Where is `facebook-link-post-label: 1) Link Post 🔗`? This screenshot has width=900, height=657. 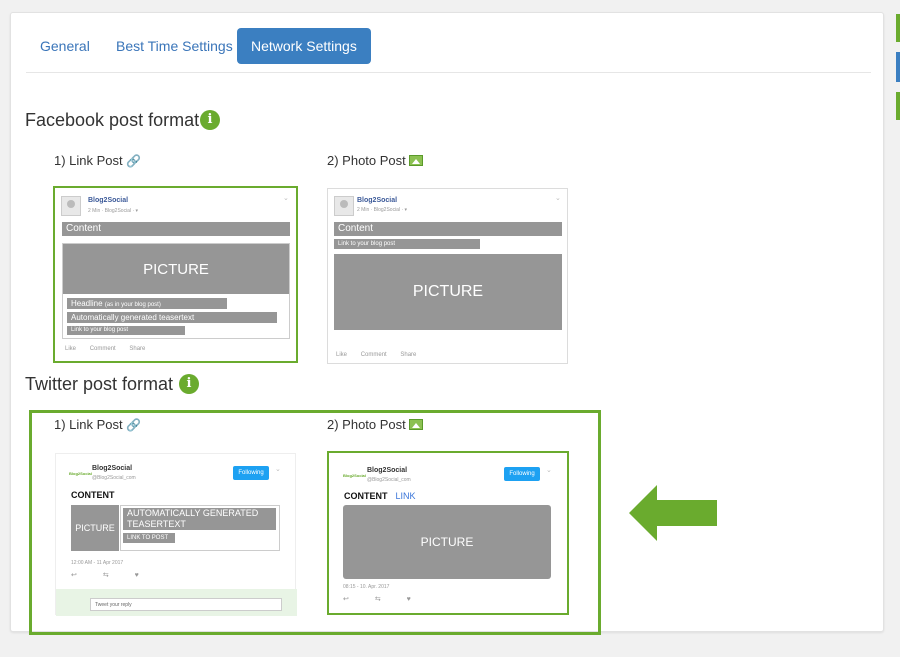 facebook-link-post-label: 1) Link Post 🔗 is located at coordinates (97, 160).